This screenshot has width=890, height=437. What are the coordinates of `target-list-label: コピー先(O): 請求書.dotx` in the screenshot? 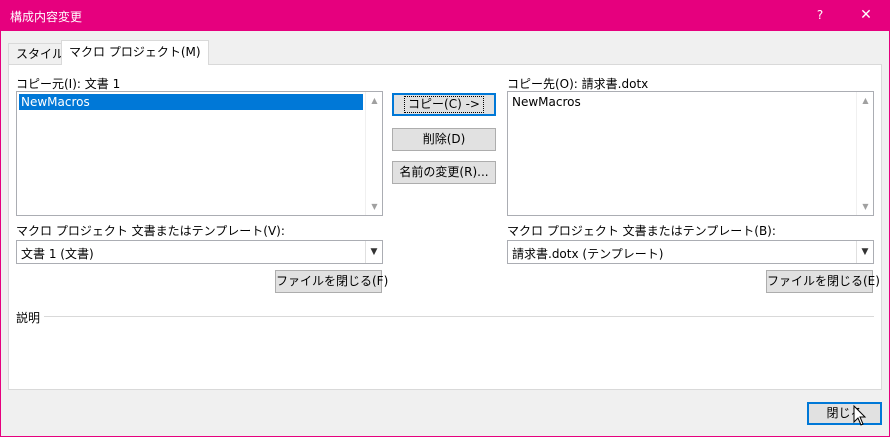 It's located at (578, 84).